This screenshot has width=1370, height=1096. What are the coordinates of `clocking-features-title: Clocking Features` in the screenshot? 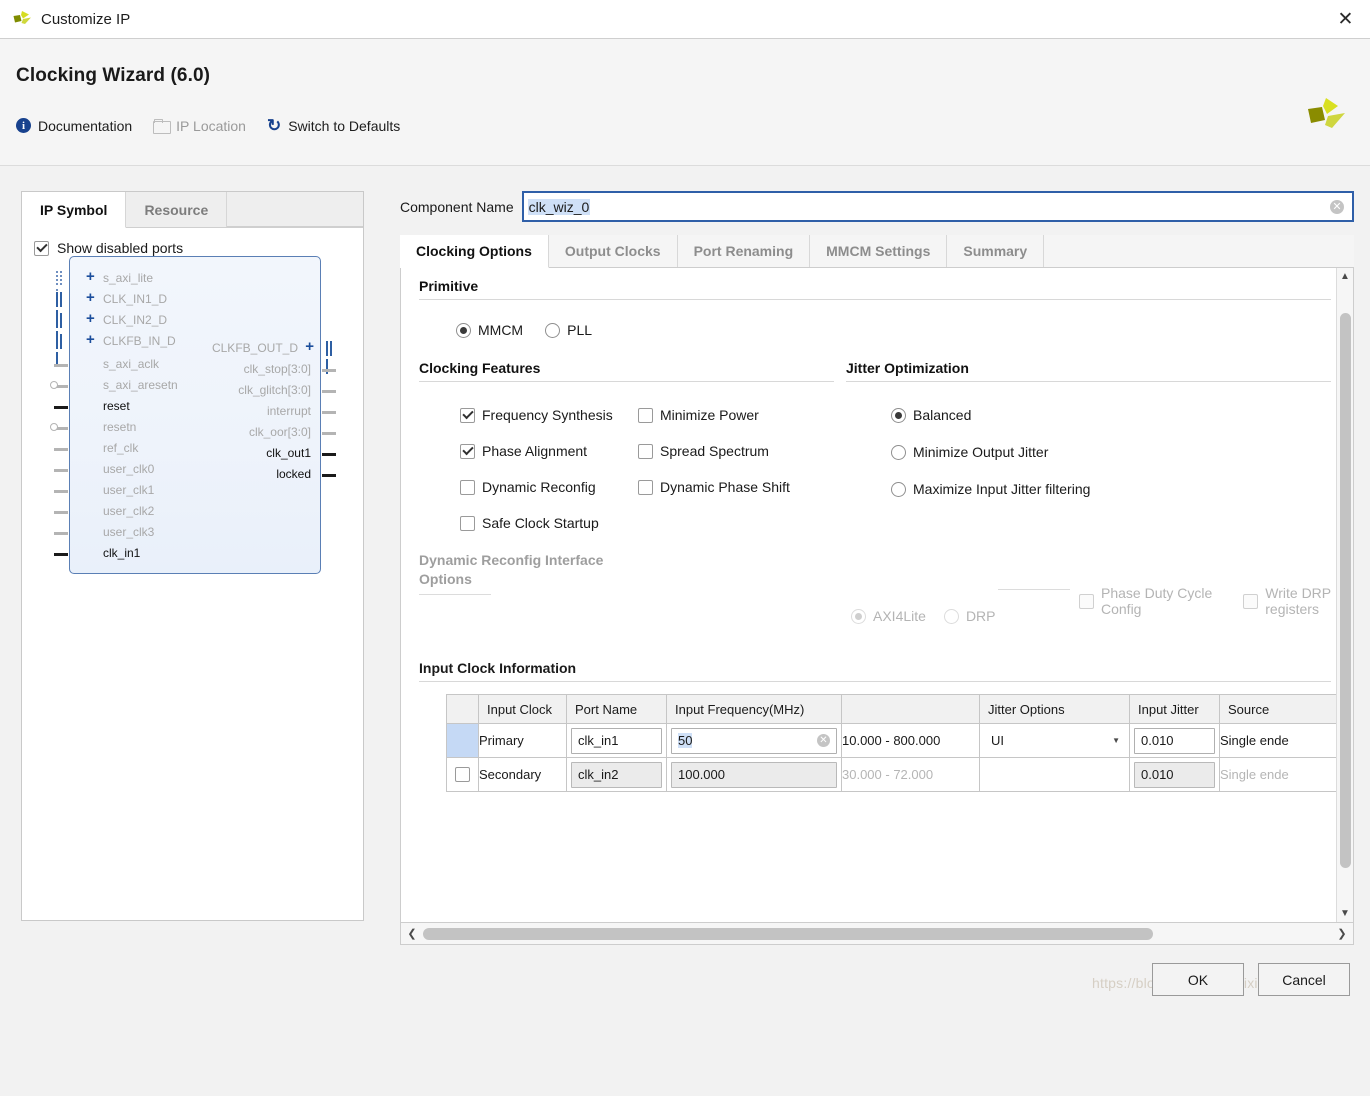 It's located at (480, 368).